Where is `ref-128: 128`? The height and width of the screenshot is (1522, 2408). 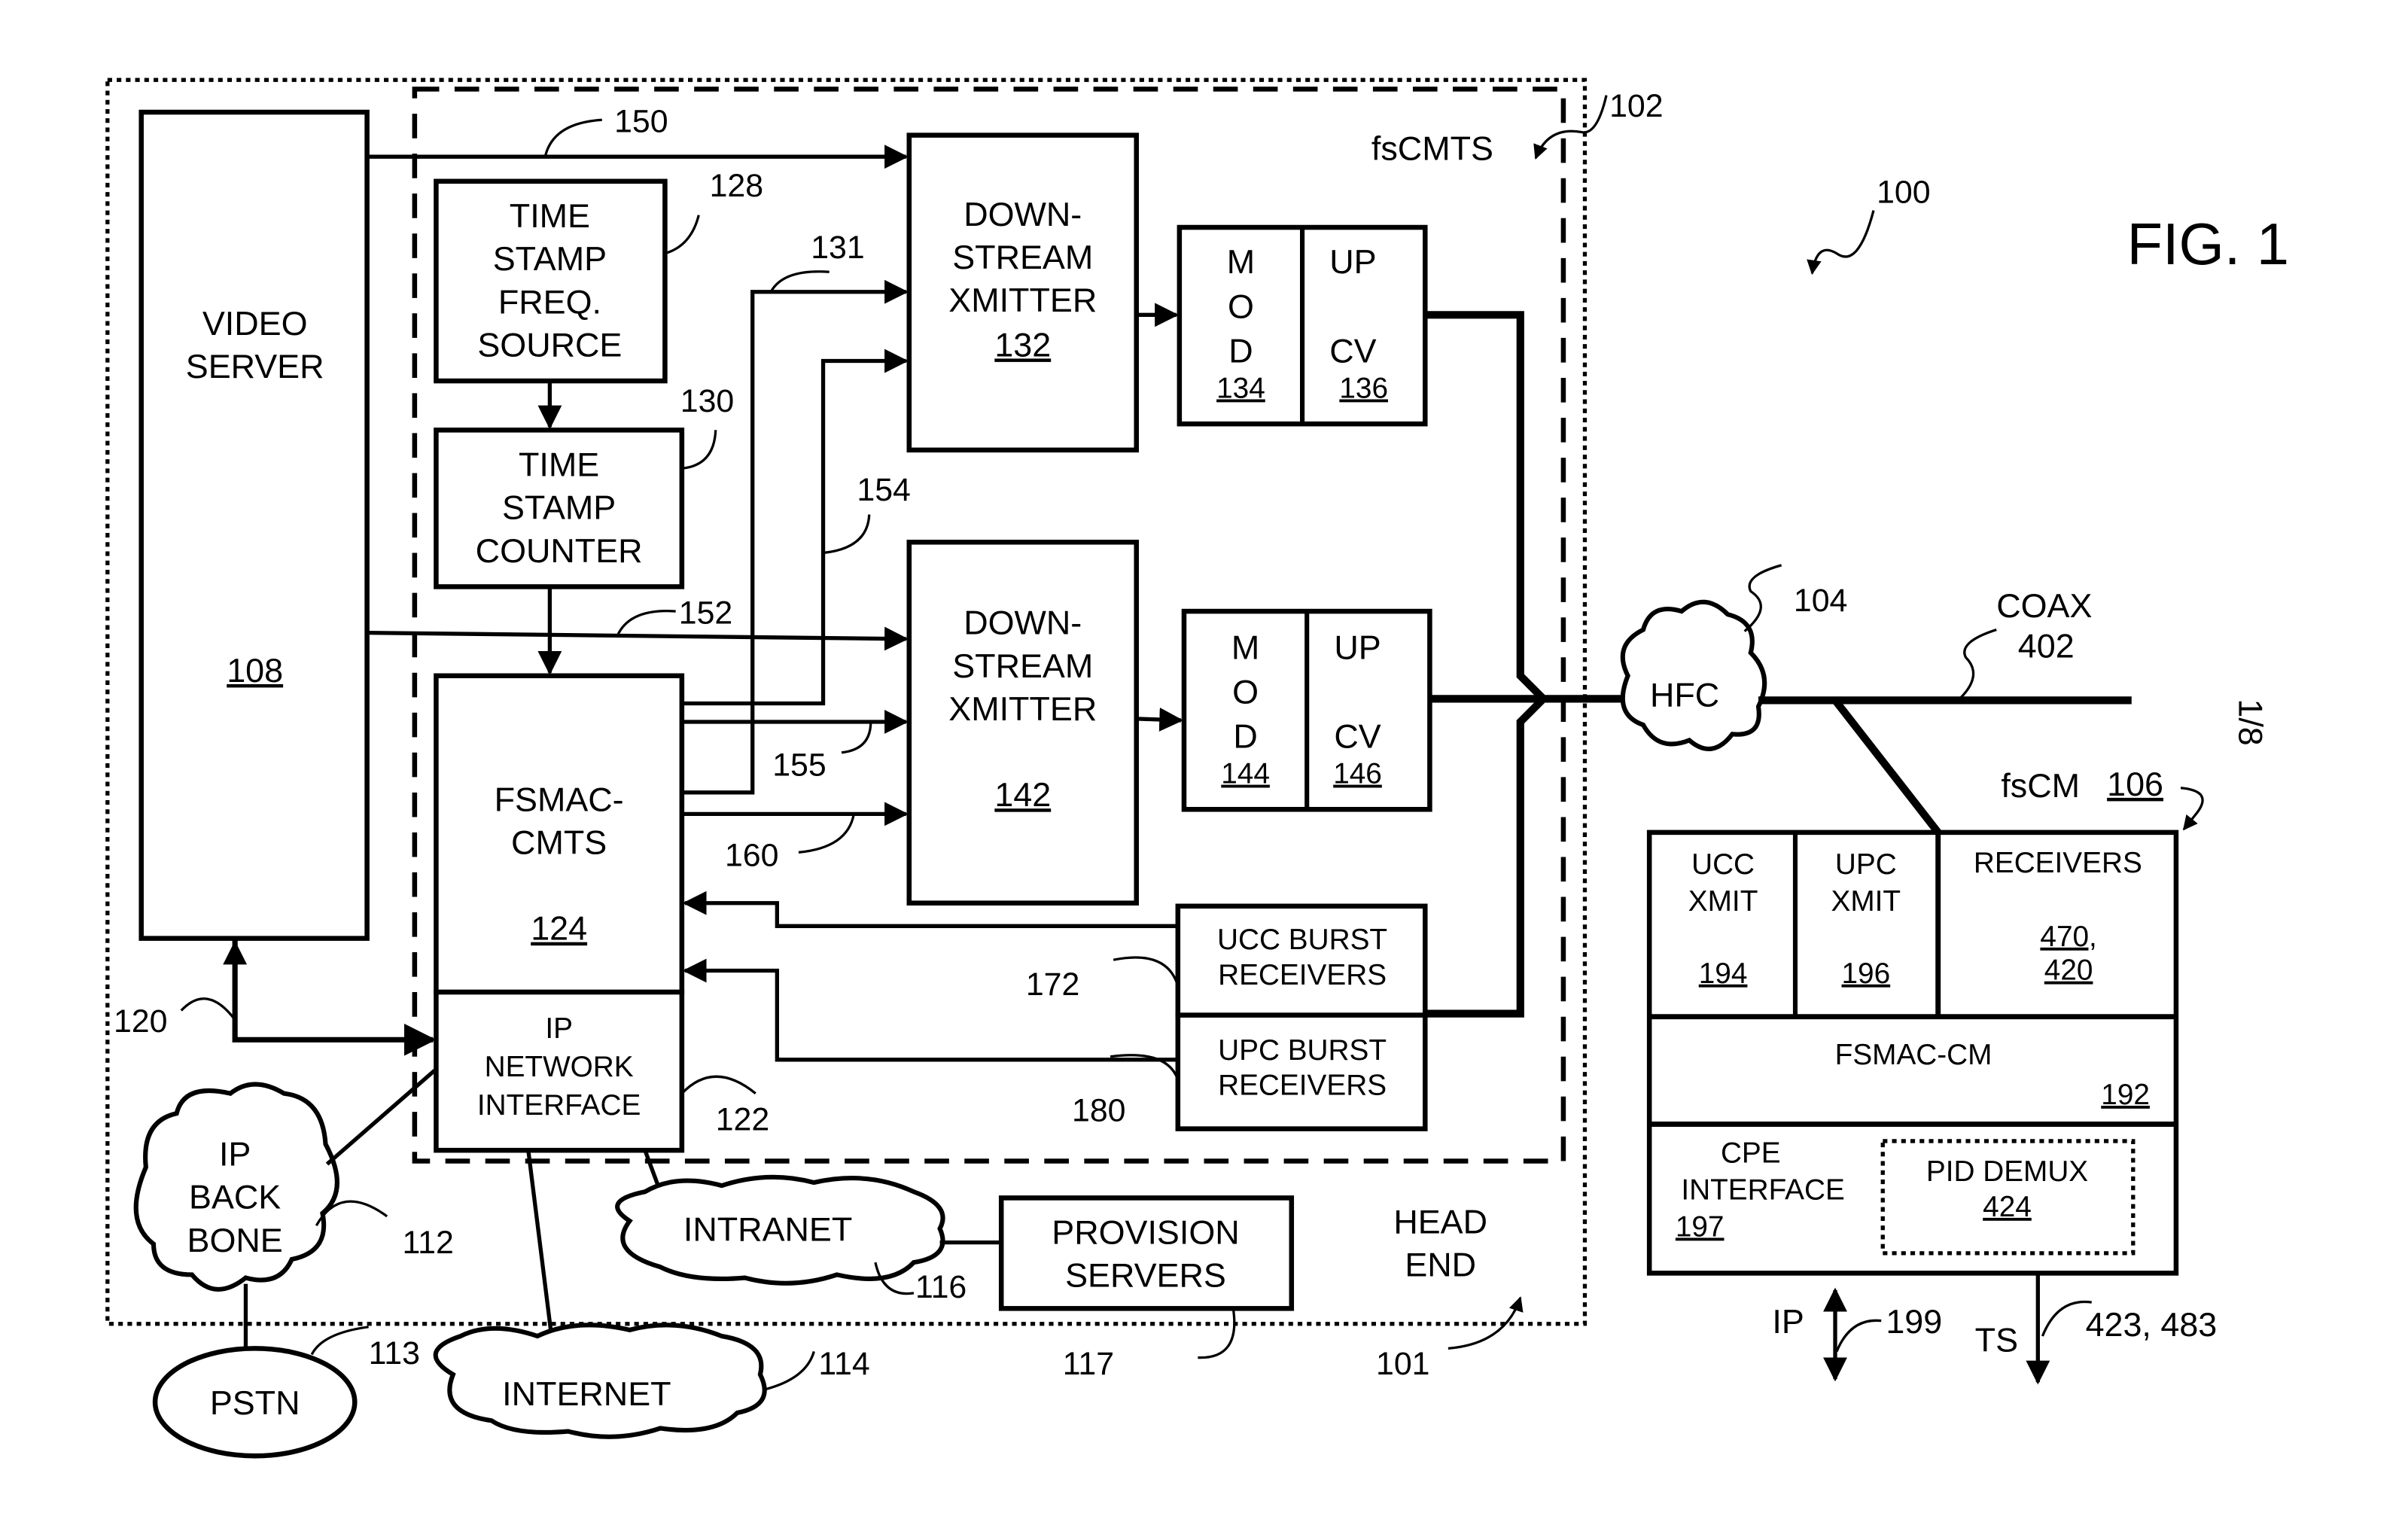 ref-128: 128 is located at coordinates (736, 186).